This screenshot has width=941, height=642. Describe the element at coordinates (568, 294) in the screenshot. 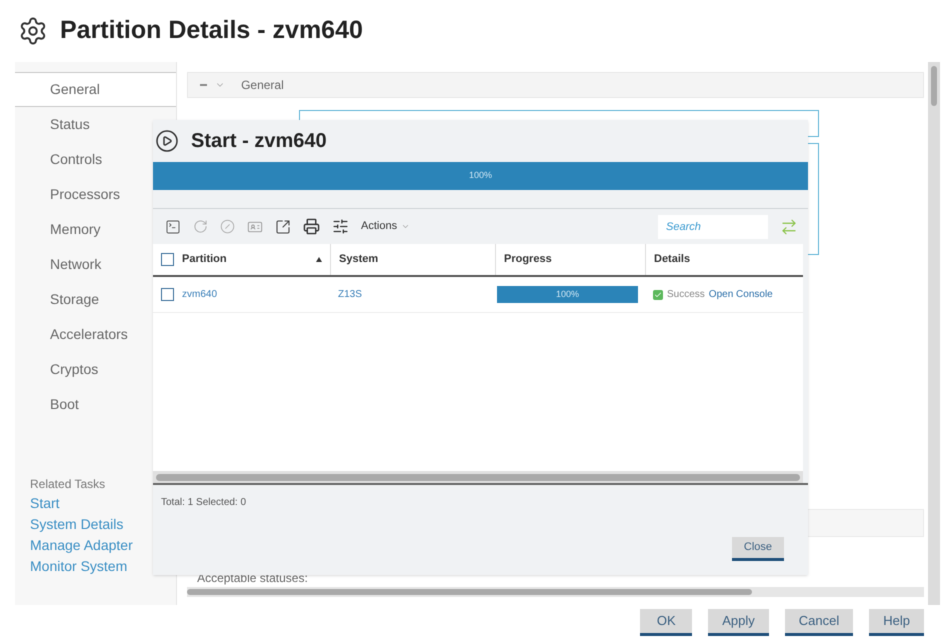

I see `row-progress-reading: 100%` at that location.